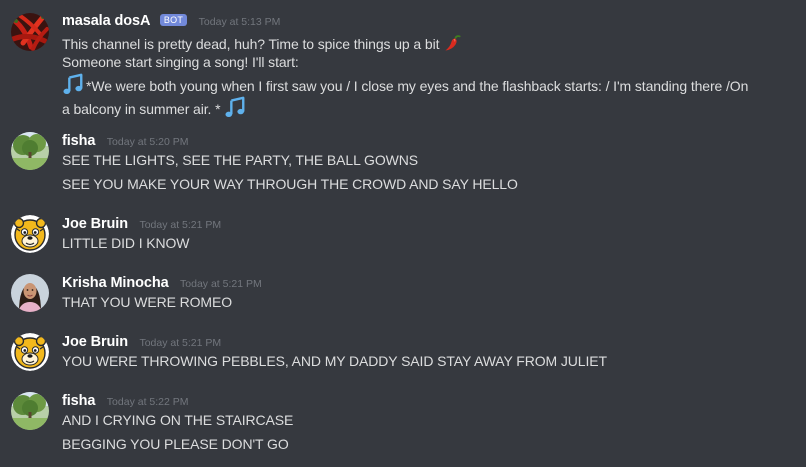 The image size is (806, 467). I want to click on timestamp: Today at 5:22 PM, so click(147, 402).